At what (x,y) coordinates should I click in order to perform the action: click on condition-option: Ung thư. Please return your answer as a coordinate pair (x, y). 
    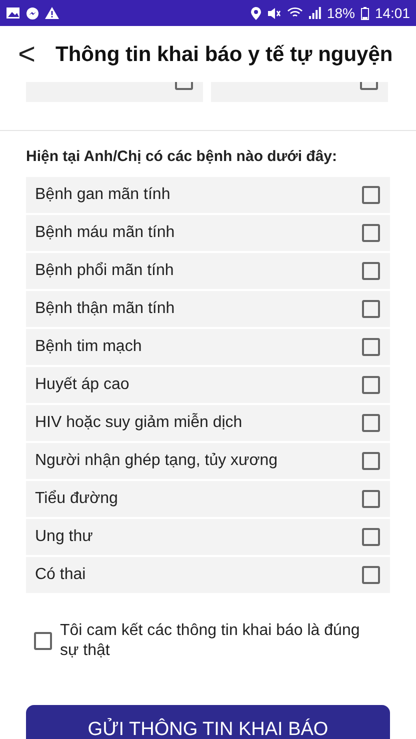
    Looking at the image, I should click on (208, 537).